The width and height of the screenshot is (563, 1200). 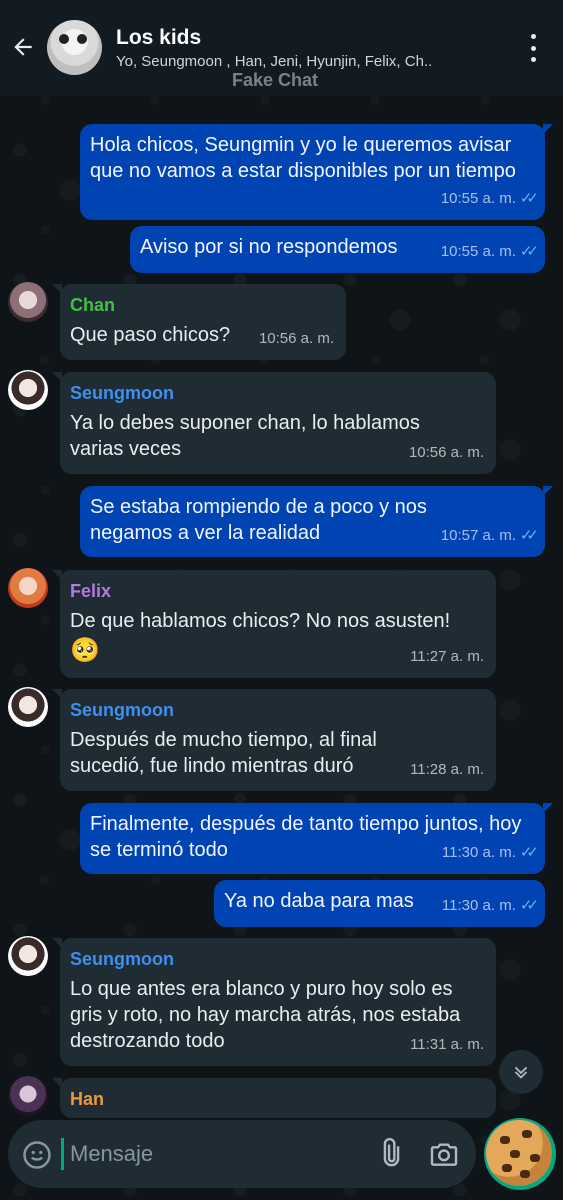 What do you see at coordinates (278, 1099) in the screenshot?
I see `sender-name: Han` at bounding box center [278, 1099].